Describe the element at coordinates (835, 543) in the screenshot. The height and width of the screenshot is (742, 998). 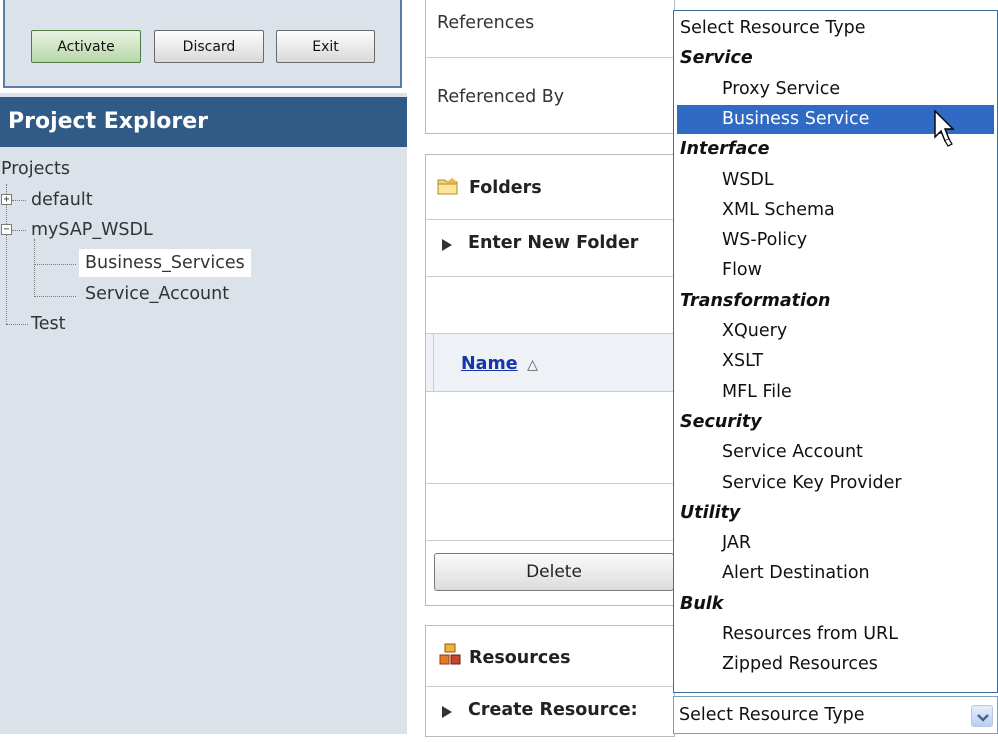
I see `dropdown-option: JAR` at that location.